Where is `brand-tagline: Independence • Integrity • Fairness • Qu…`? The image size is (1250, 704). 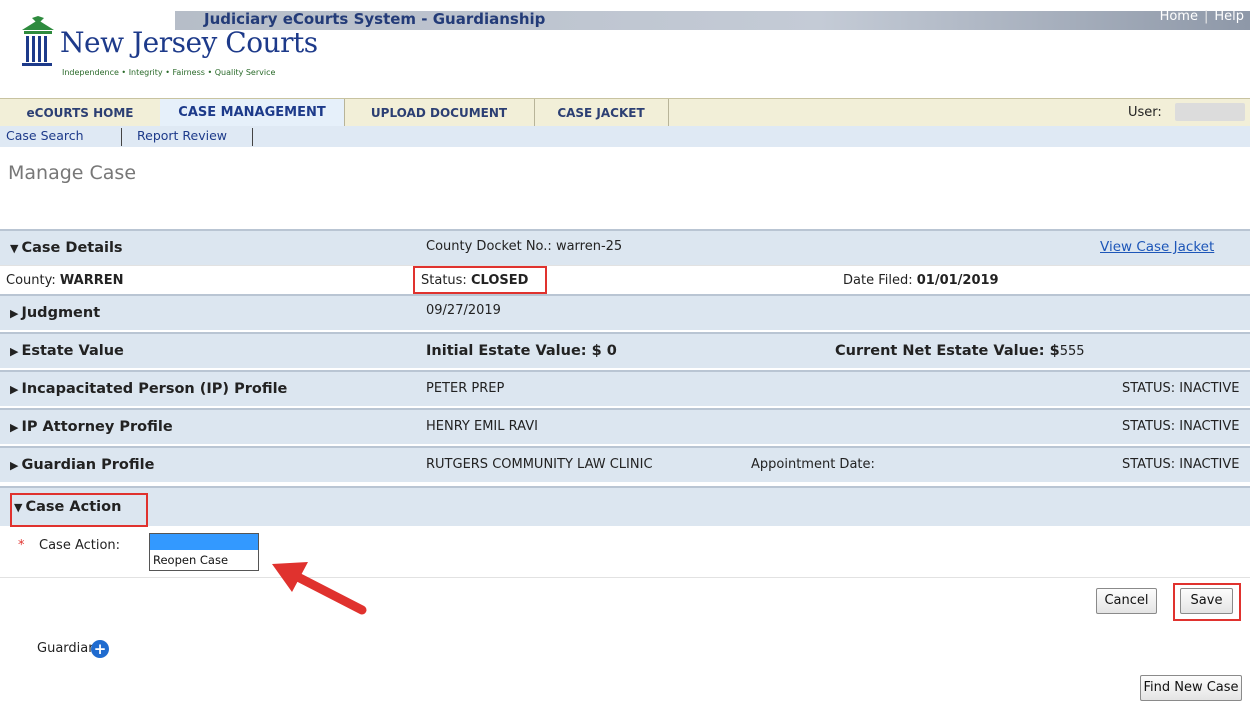
brand-tagline: Independence • Integrity • Fairness • Qu… is located at coordinates (169, 72).